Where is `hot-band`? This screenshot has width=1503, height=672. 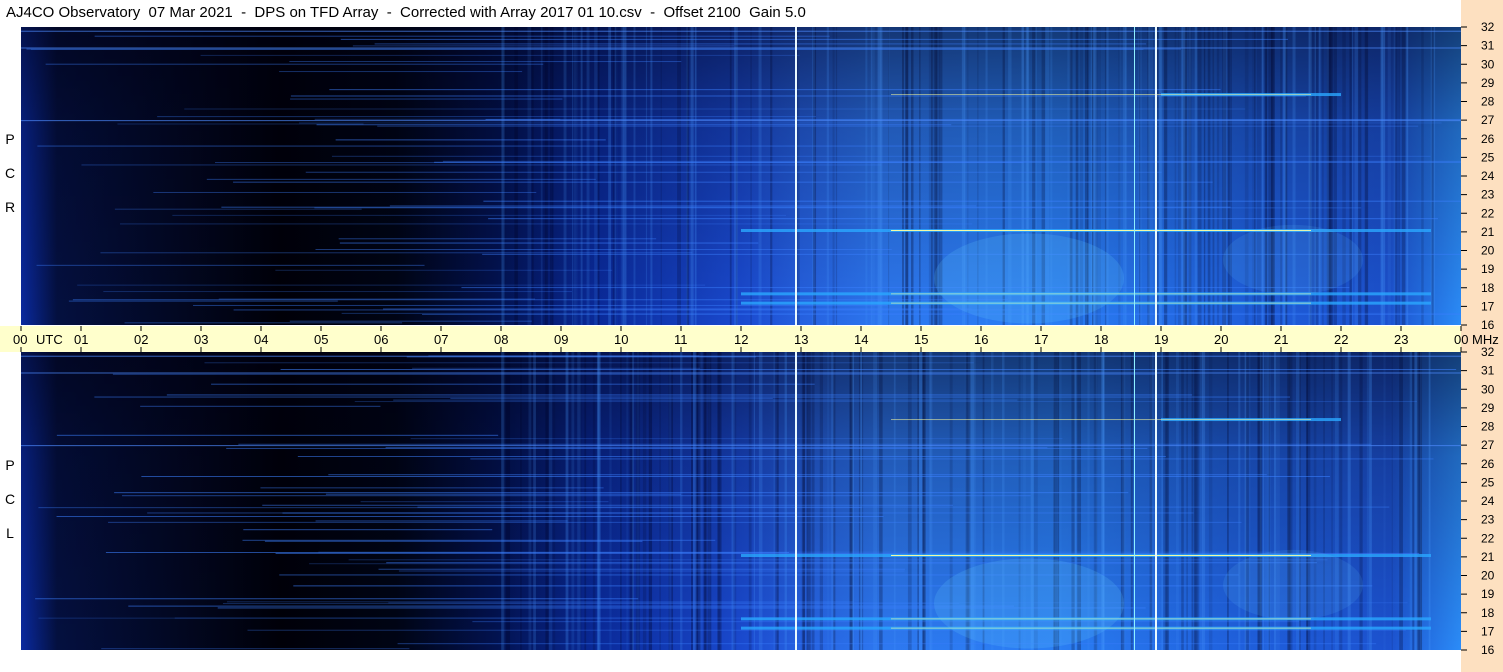 hot-band is located at coordinates (1101, 231).